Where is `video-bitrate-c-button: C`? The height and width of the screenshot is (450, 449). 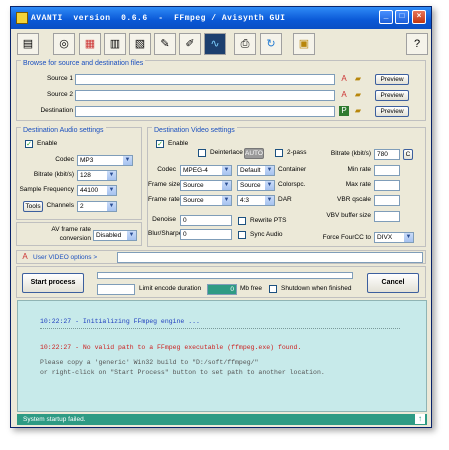 video-bitrate-c-button: C is located at coordinates (408, 154).